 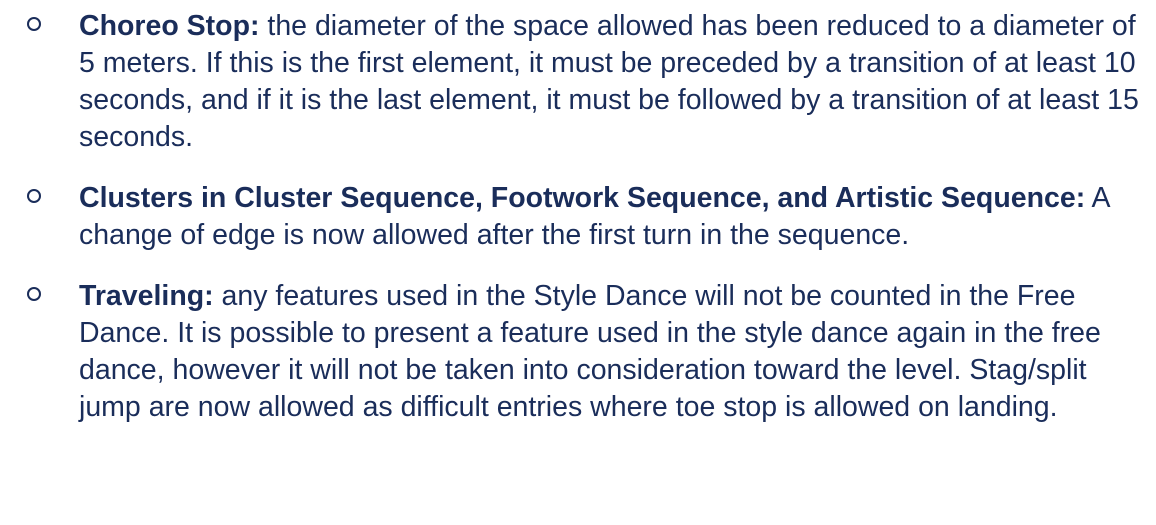 What do you see at coordinates (146, 296) in the screenshot?
I see `item-term: Traveling:` at bounding box center [146, 296].